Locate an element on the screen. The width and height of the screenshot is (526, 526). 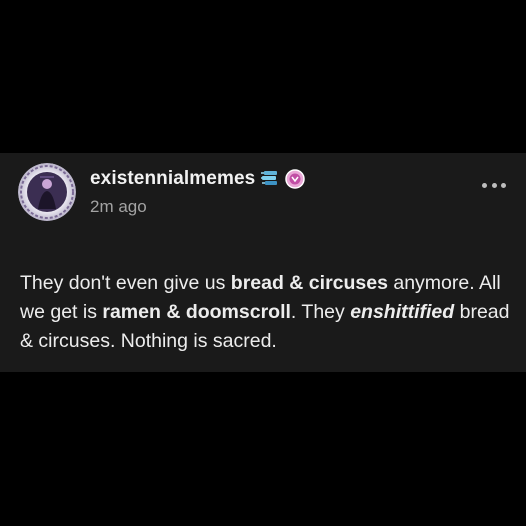
post-bold-text: bread & circuses is located at coordinates (309, 283).